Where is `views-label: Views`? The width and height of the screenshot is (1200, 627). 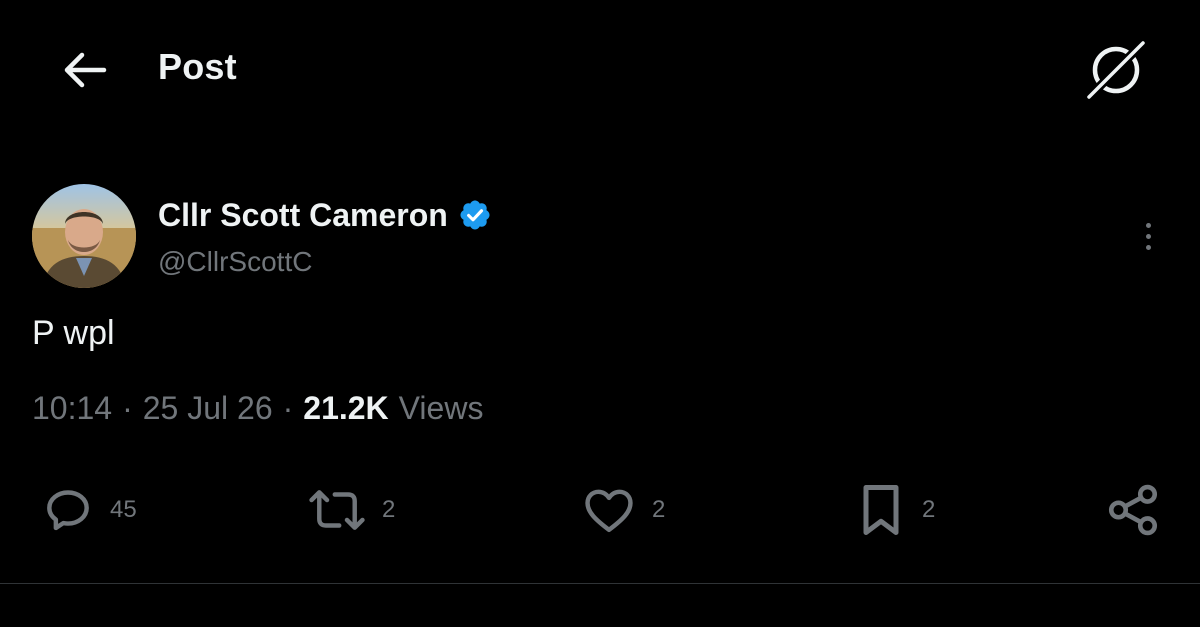 views-label: Views is located at coordinates (441, 408).